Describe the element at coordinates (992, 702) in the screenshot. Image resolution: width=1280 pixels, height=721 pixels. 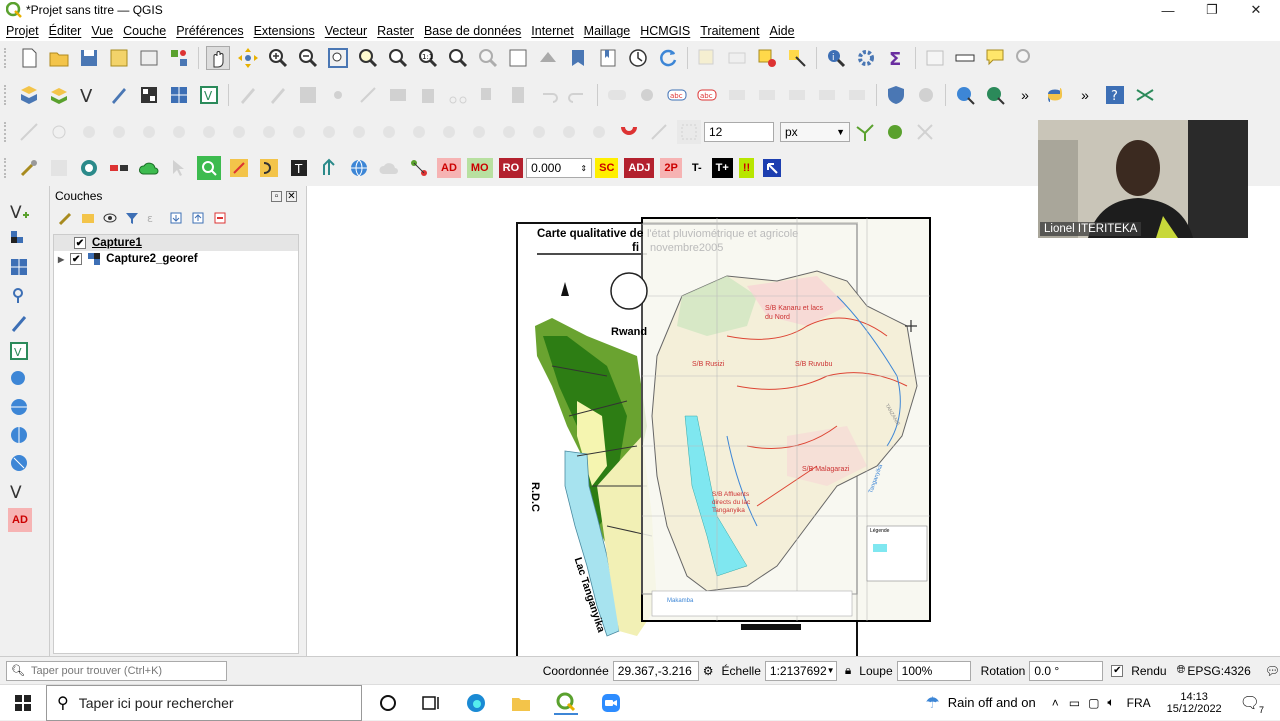
I see `weather-text: Rain off and on` at that location.